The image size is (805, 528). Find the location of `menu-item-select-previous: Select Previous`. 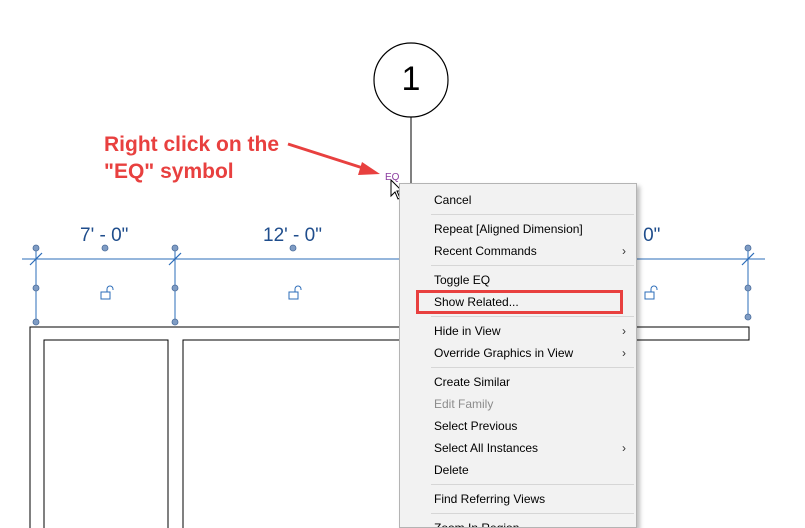

menu-item-select-previous: Select Previous is located at coordinates (518, 426).